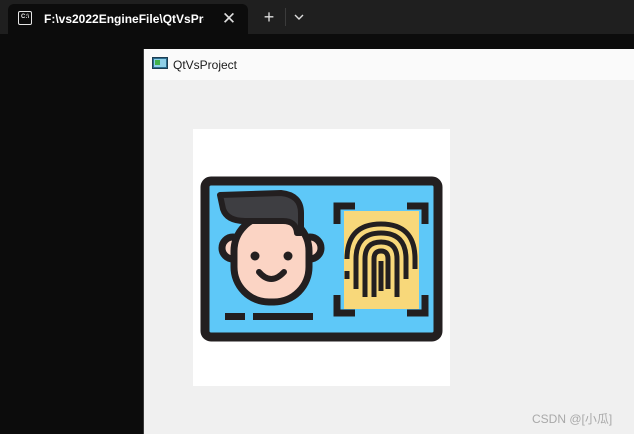  Describe the element at coordinates (269, 17) in the screenshot. I see `plus-icon: +` at that location.